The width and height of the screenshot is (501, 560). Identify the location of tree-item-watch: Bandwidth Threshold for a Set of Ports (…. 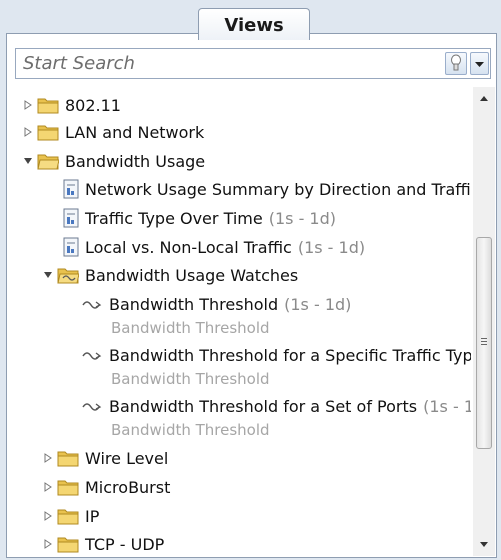
(276, 406).